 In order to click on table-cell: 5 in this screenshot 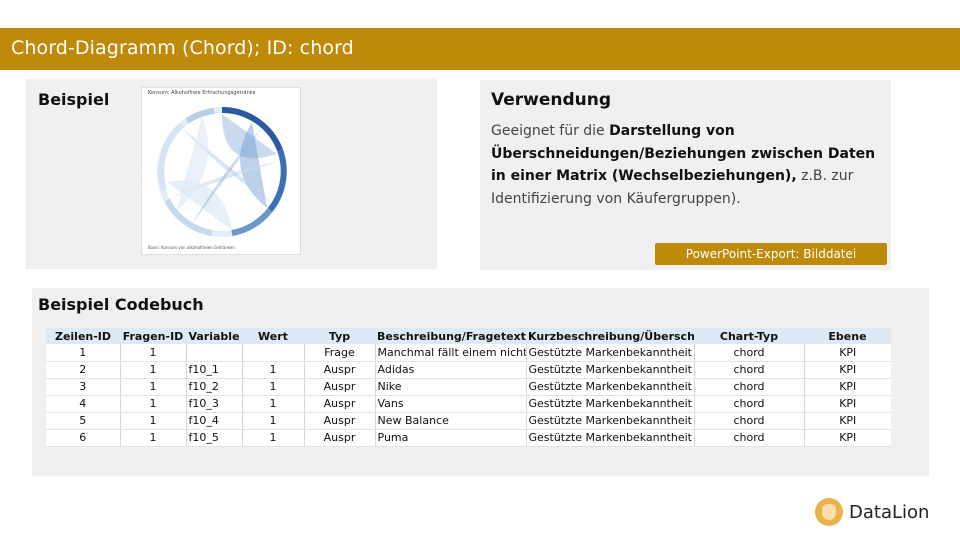, I will do `click(83, 421)`.